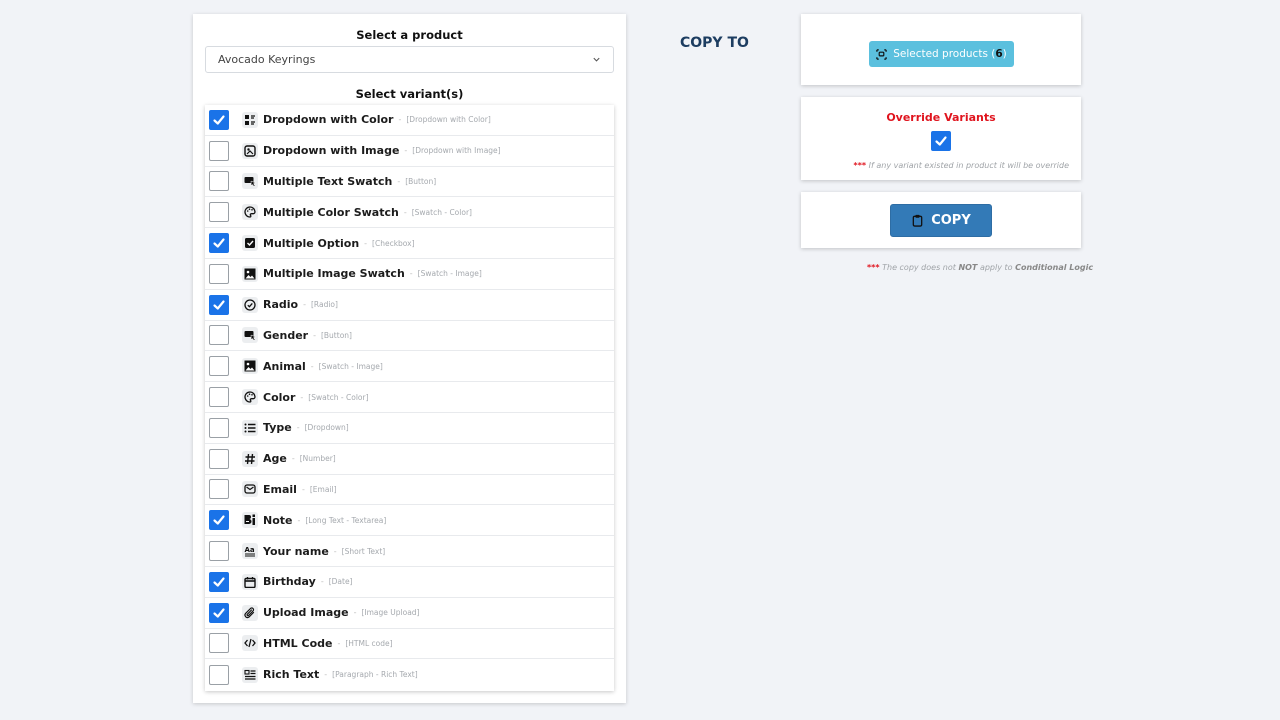  I want to click on select-product-label: Select a product, so click(409, 35).